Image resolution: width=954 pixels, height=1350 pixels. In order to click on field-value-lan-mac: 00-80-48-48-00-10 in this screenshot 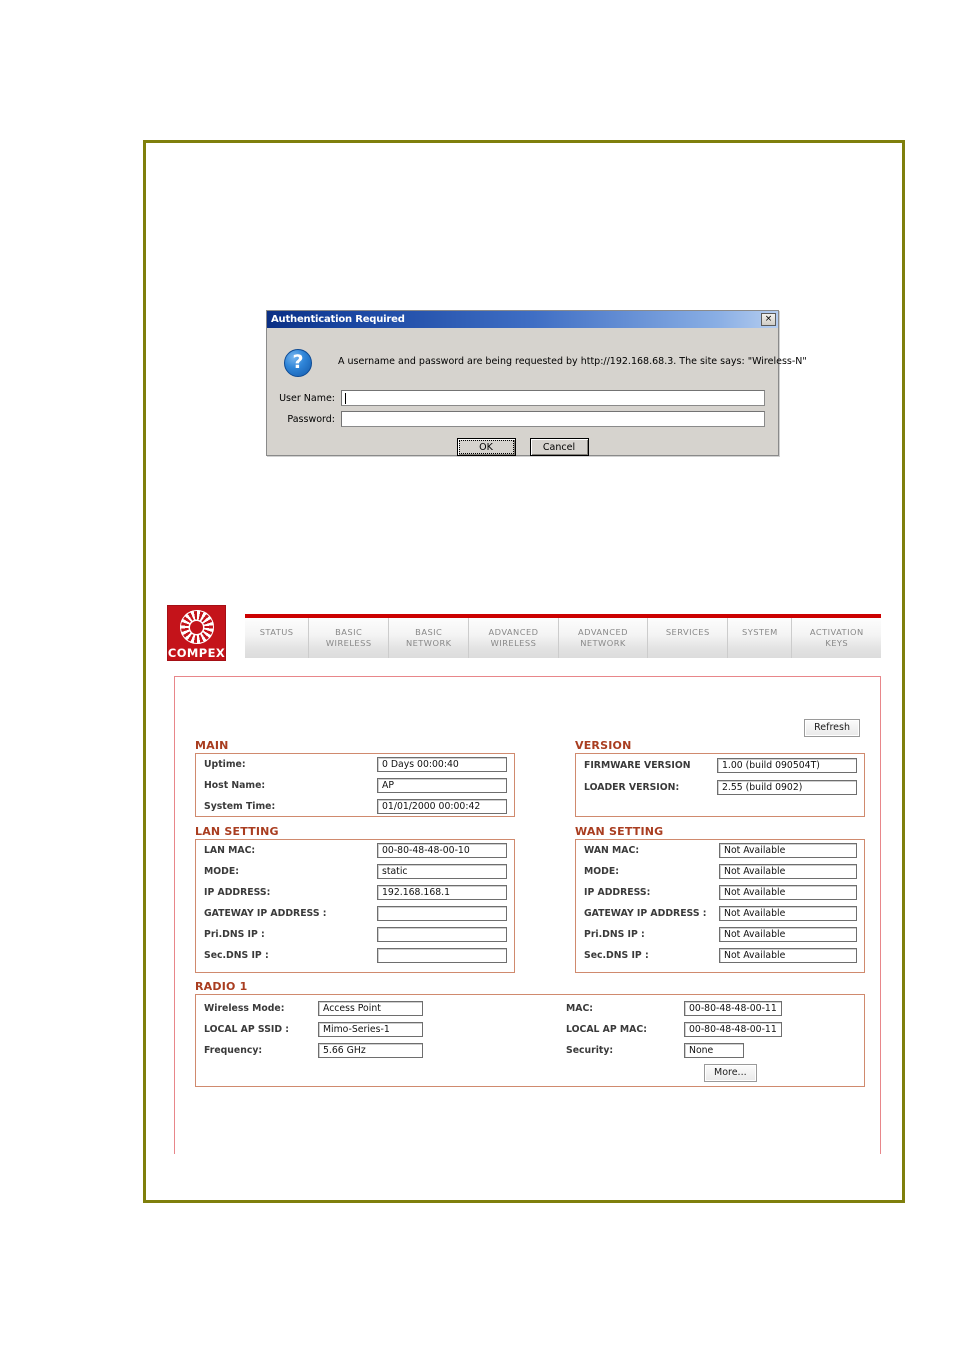, I will do `click(442, 850)`.